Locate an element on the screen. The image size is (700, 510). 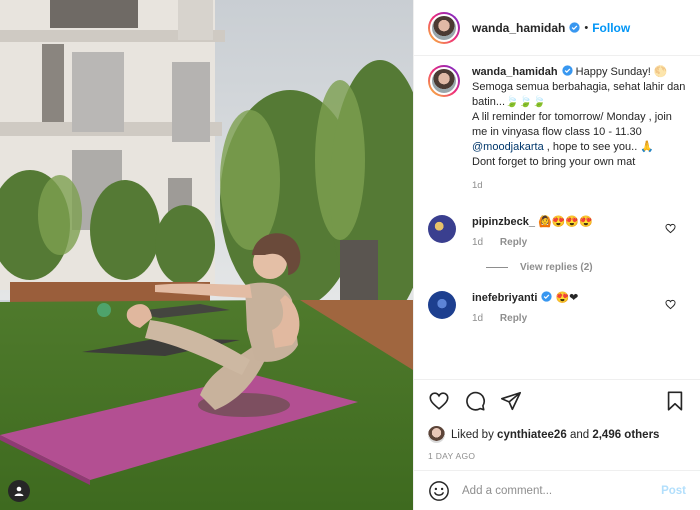
view-replies-link: View replies (2) is located at coordinates (586, 267).